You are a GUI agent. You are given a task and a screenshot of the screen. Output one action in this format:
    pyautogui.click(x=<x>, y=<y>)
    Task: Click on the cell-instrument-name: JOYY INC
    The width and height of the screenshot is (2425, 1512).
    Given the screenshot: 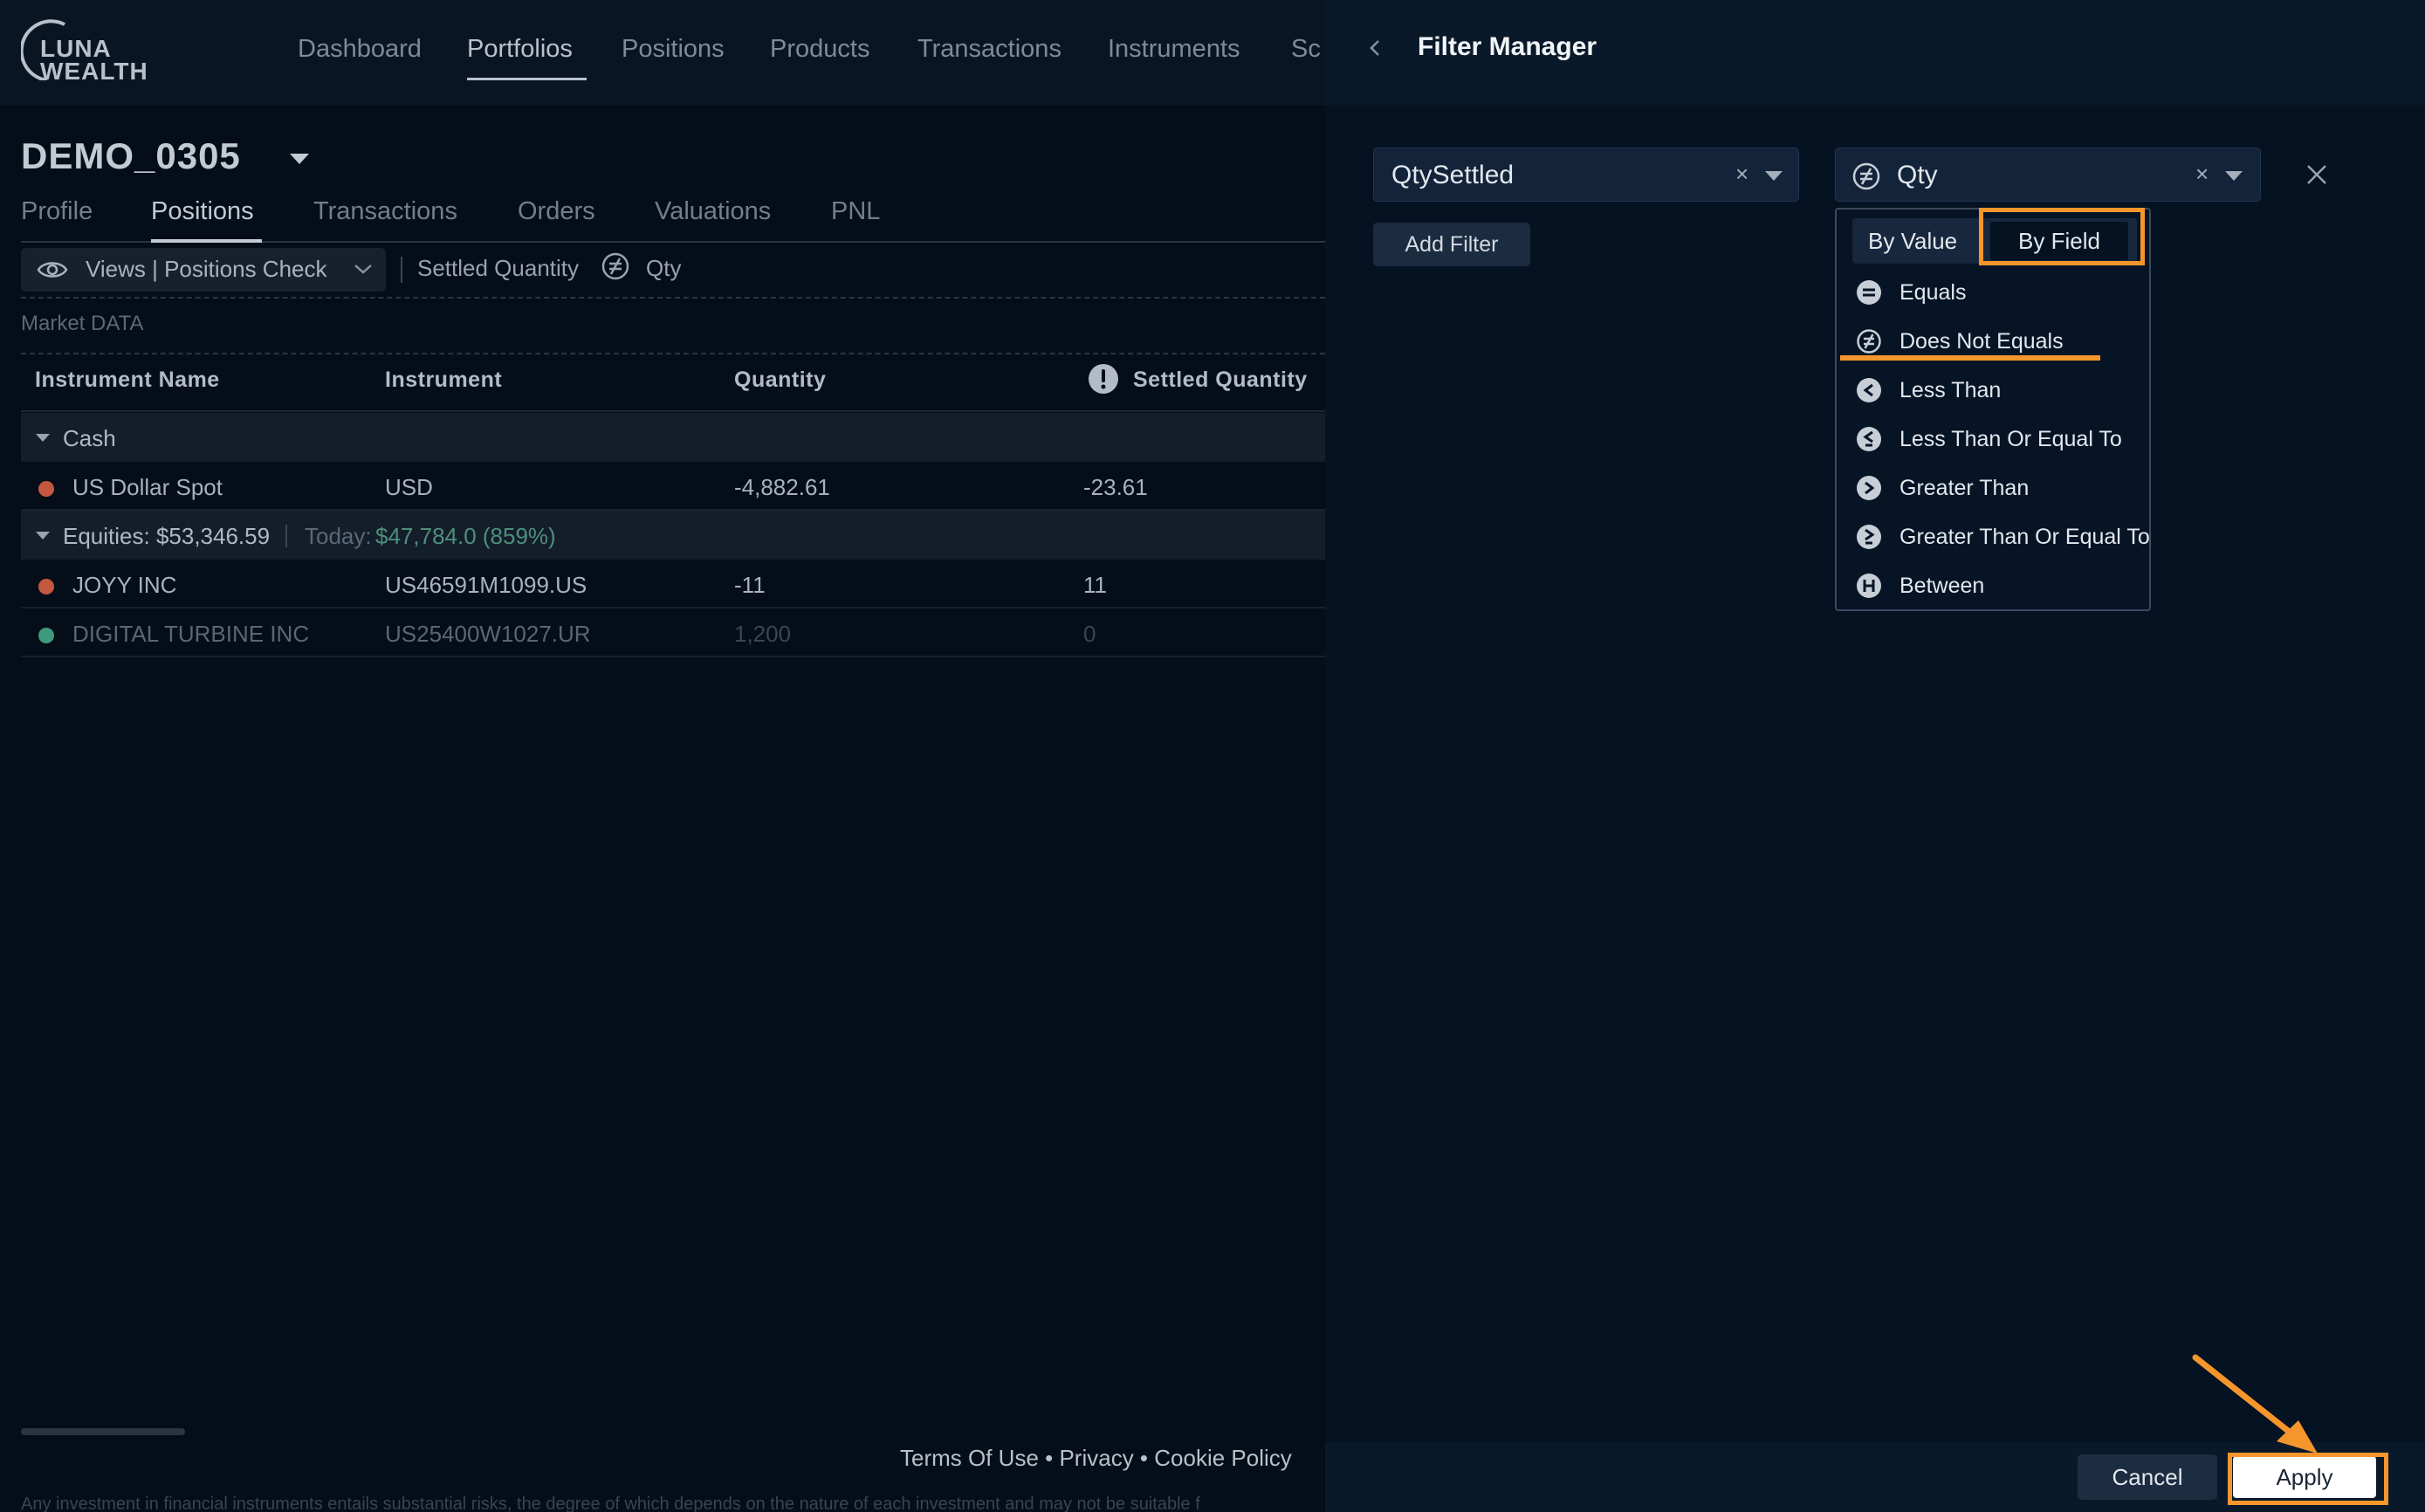 What is the action you would take?
    pyautogui.click(x=124, y=585)
    